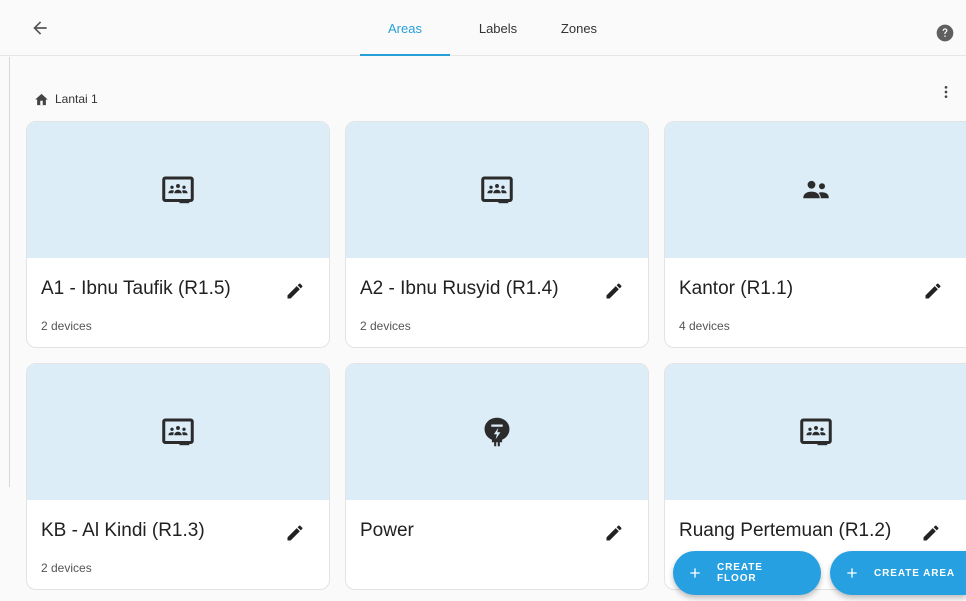  I want to click on power-plug-badge-icon, so click(497, 432).